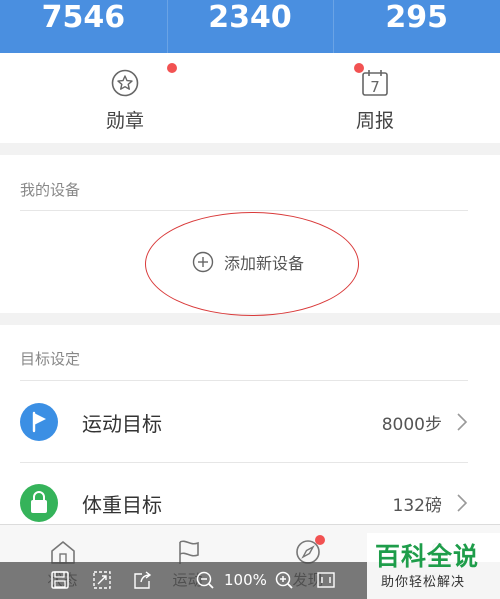 This screenshot has height=599, width=500. I want to click on add-device-button: 添加新设备, so click(248, 262).